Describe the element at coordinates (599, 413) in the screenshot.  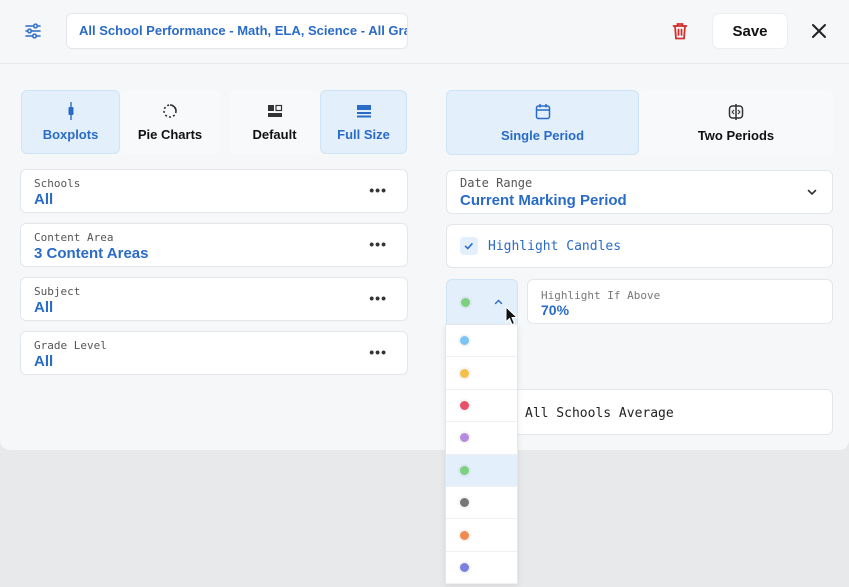
I see `average-line-label: All Schools Average` at that location.